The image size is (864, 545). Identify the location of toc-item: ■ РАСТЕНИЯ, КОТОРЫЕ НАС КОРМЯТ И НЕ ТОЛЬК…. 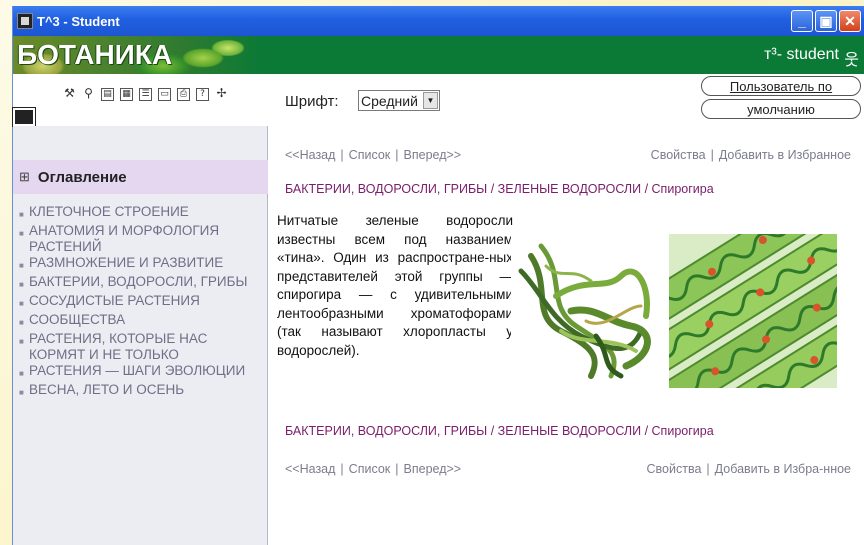
(141, 347).